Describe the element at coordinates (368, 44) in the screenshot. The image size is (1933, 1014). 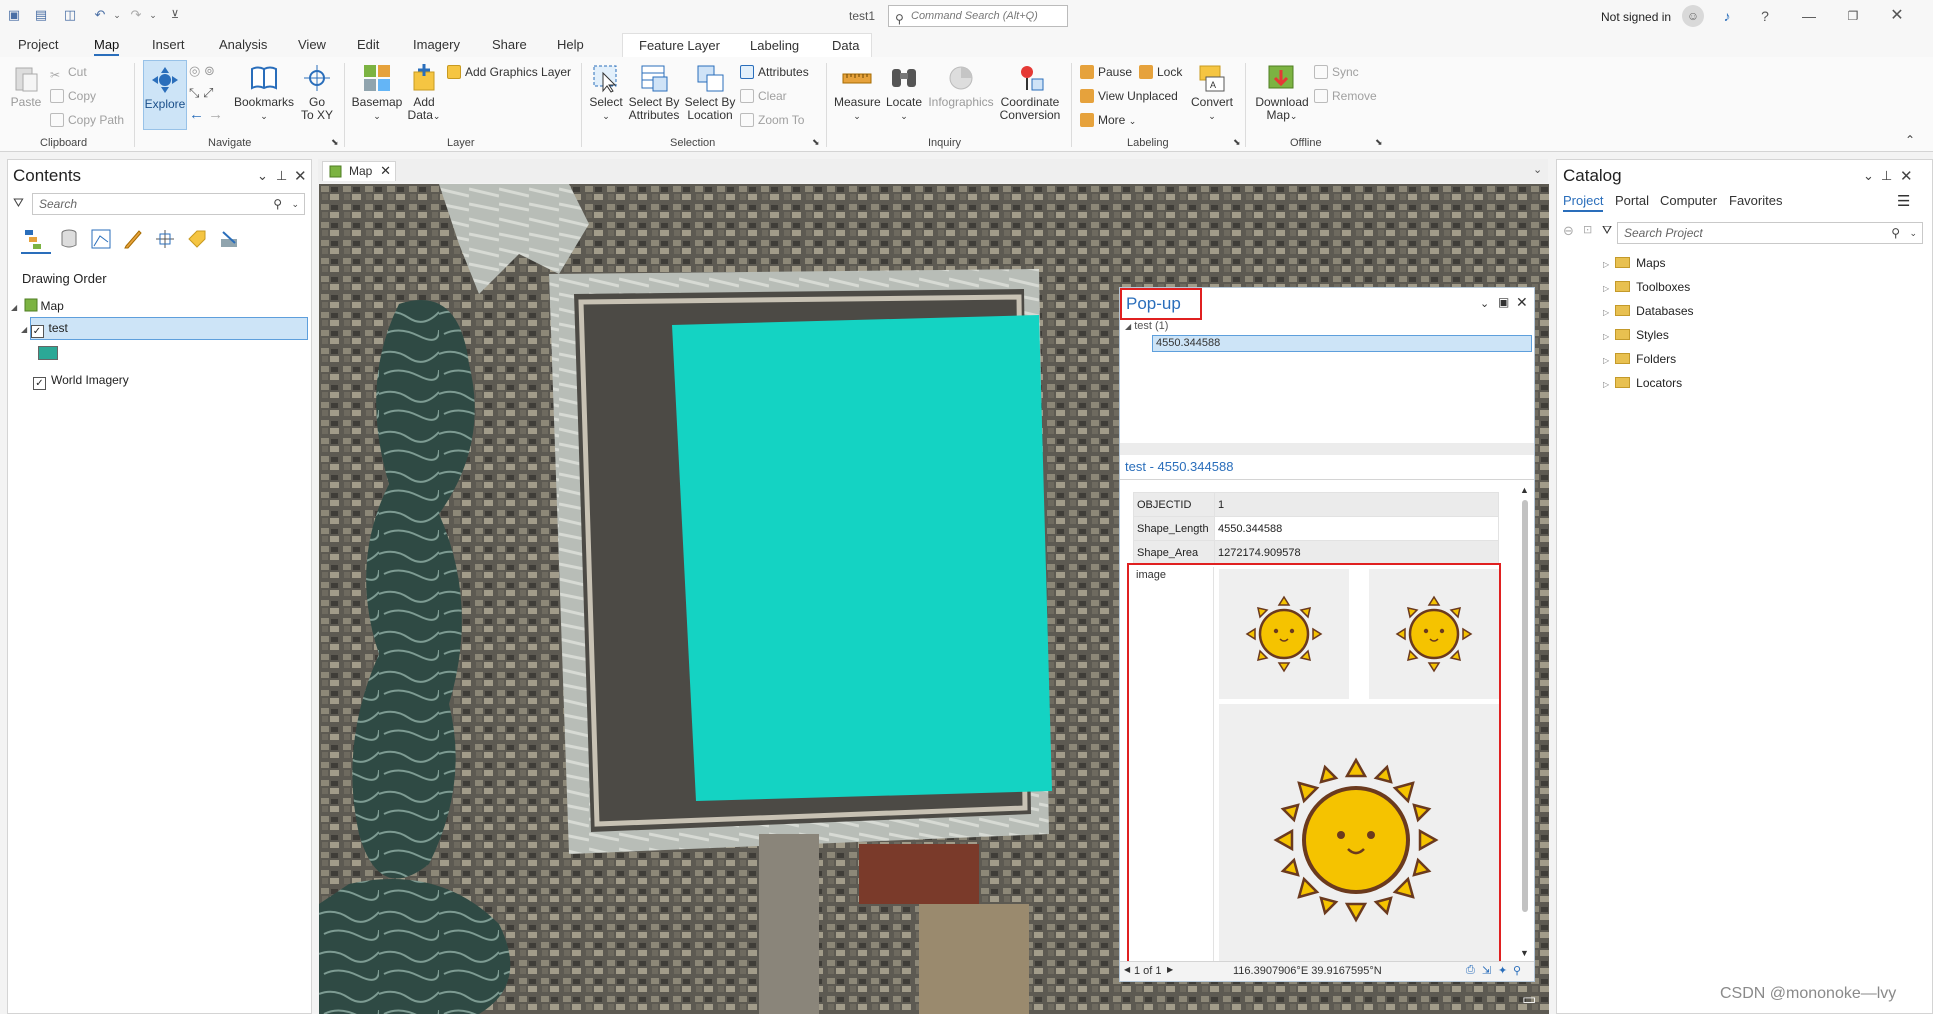
I see `tab-edit: Edit` at that location.